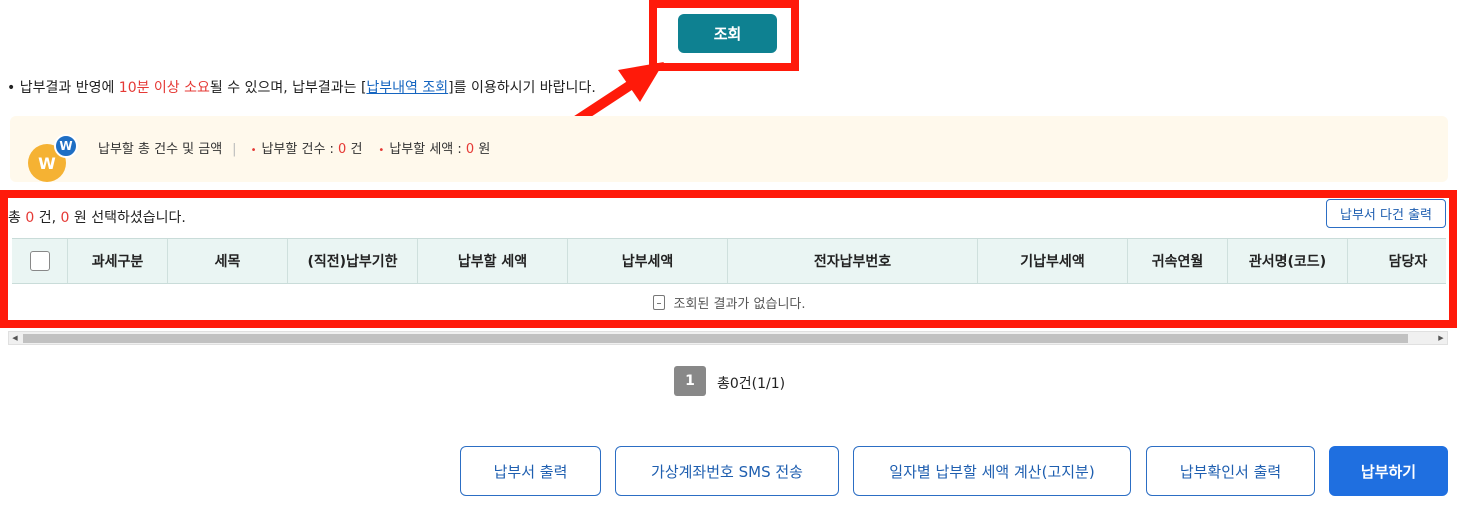  What do you see at coordinates (160, 149) in the screenshot?
I see `summary-title: 납부할 총 건수 및 금액` at bounding box center [160, 149].